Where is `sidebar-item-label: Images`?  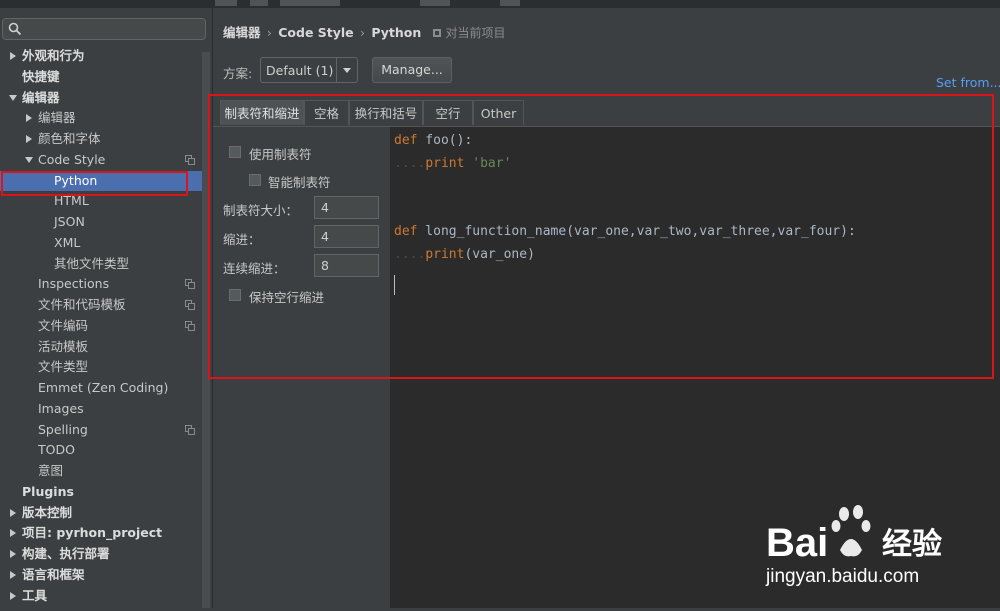 sidebar-item-label: Images is located at coordinates (61, 408).